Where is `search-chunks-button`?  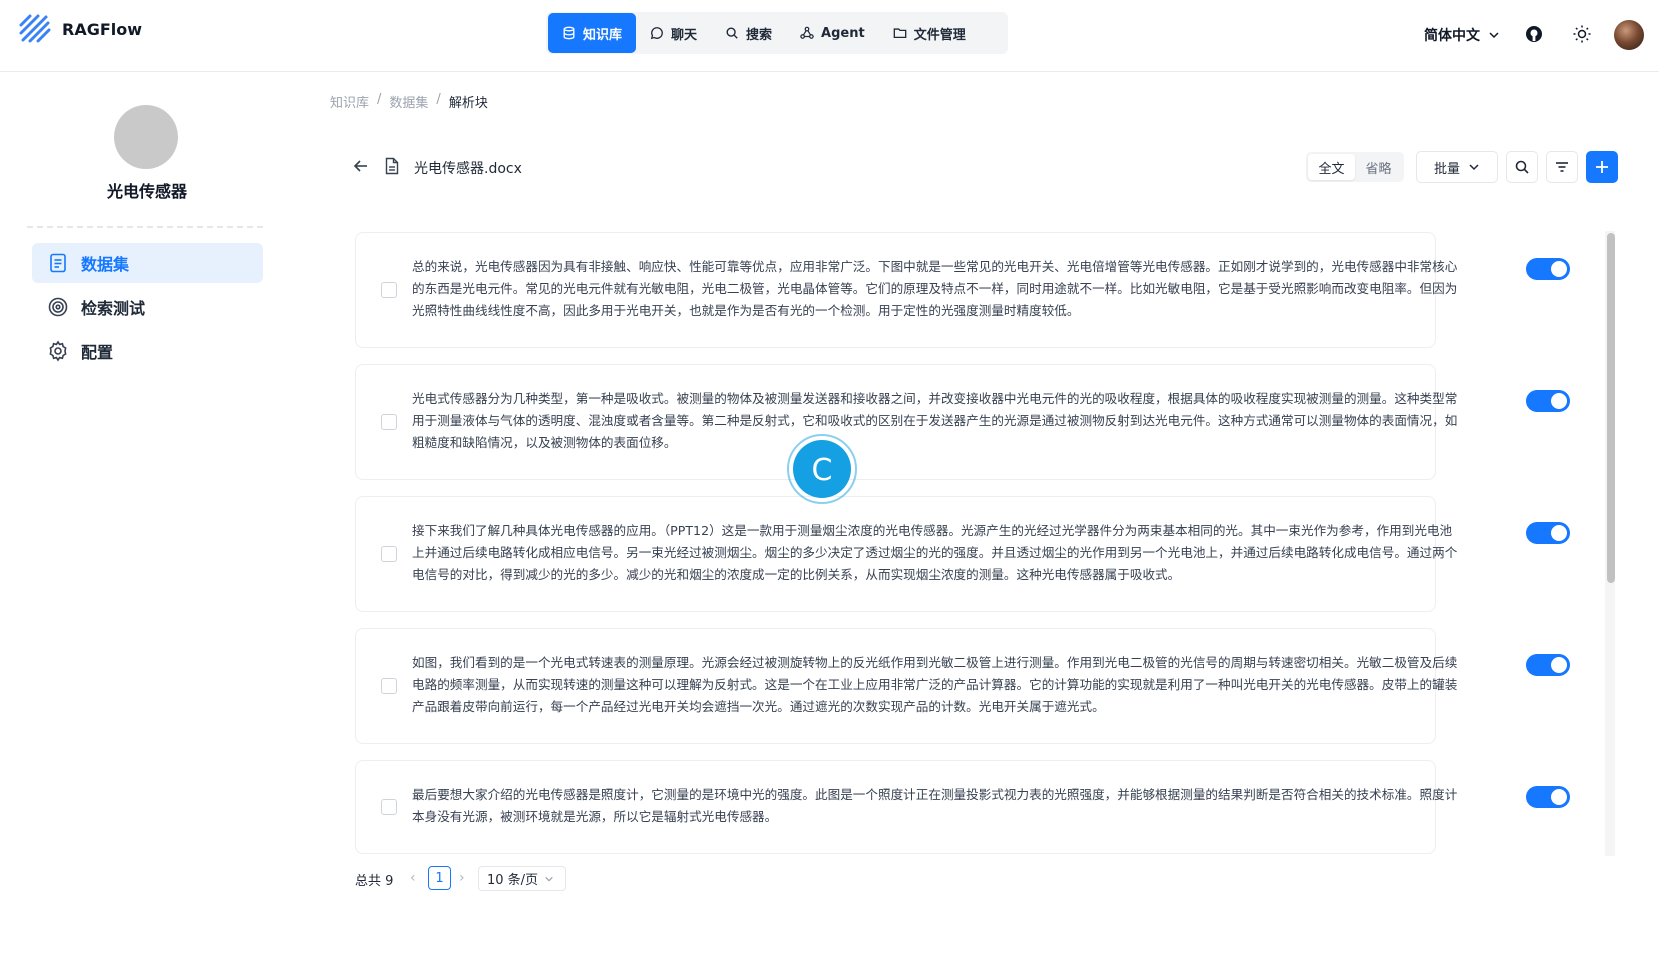
search-chunks-button is located at coordinates (1522, 167).